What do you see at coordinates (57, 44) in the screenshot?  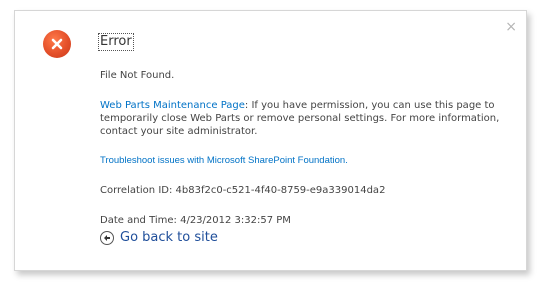 I see `error-x-icon` at bounding box center [57, 44].